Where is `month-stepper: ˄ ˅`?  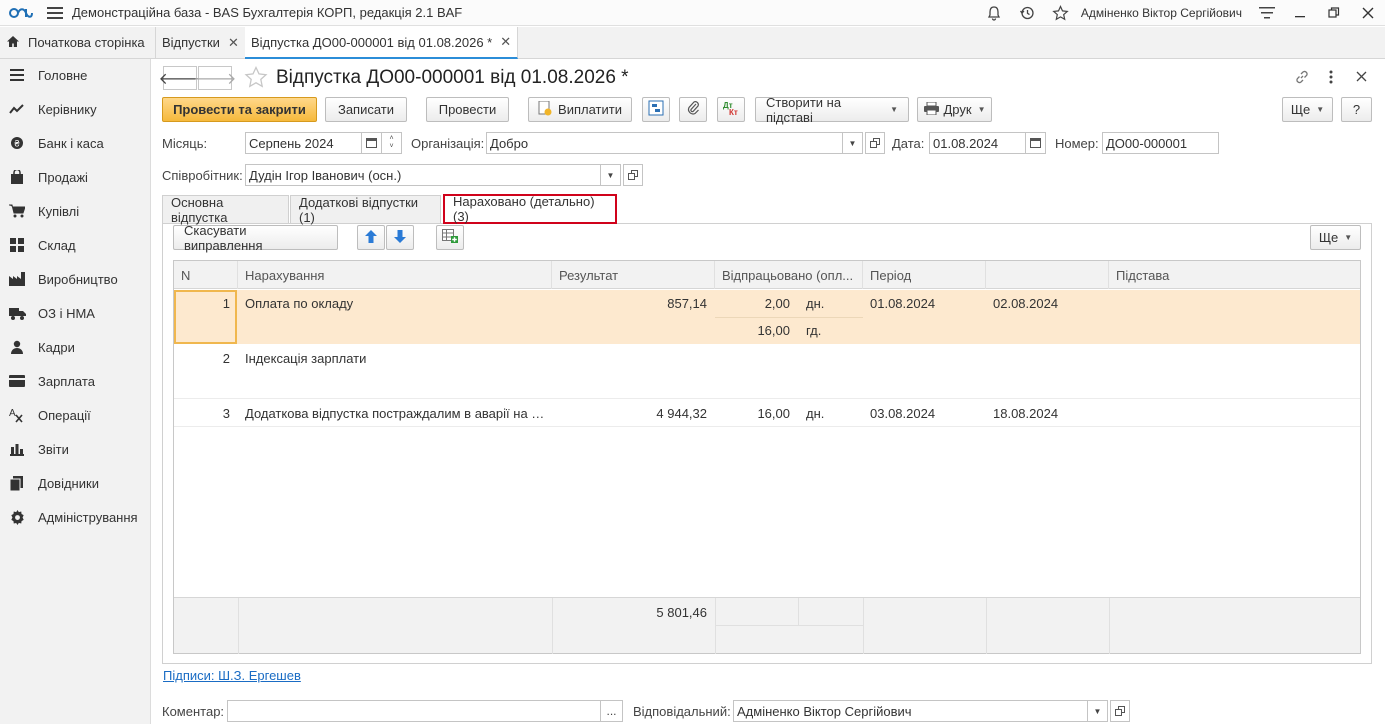
month-stepper: ˄ ˅ is located at coordinates (392, 143).